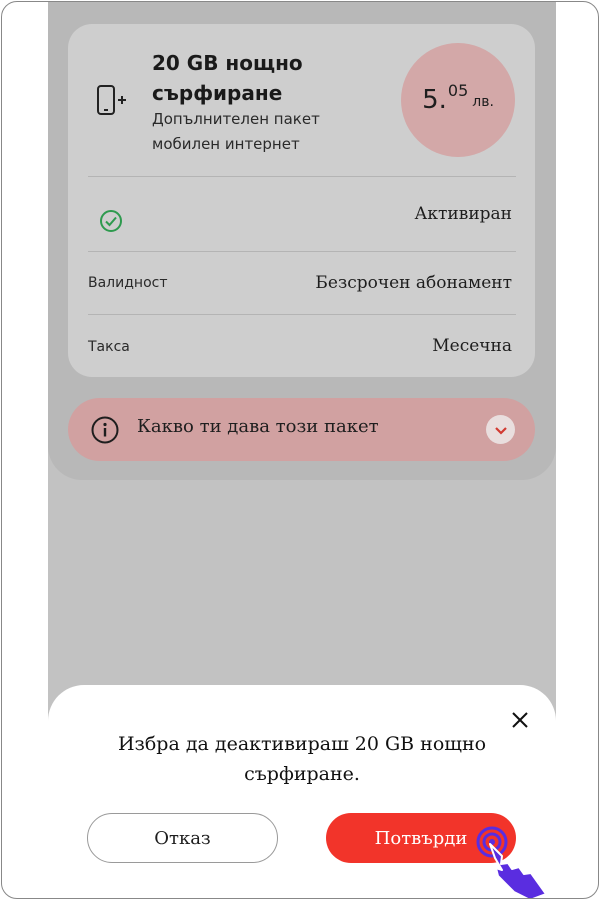 The width and height of the screenshot is (600, 900). Describe the element at coordinates (463, 214) in the screenshot. I see `status-value: Активиран` at that location.